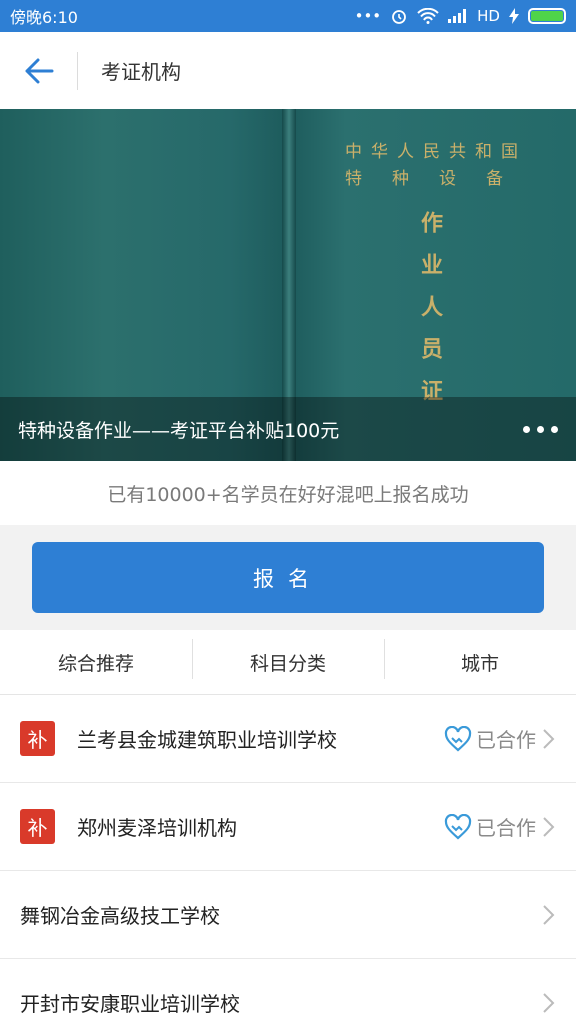 The width and height of the screenshot is (576, 1024). What do you see at coordinates (288, 915) in the screenshot?
I see `list-item: 舞钢冶金高级技工学校` at bounding box center [288, 915].